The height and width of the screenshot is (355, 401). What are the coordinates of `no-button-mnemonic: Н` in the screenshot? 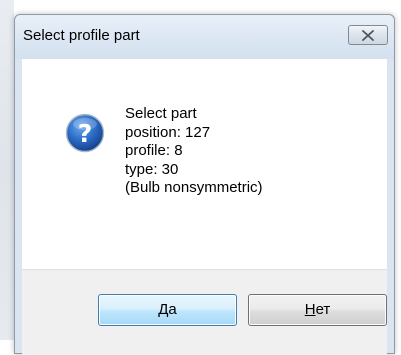 It's located at (310, 309).